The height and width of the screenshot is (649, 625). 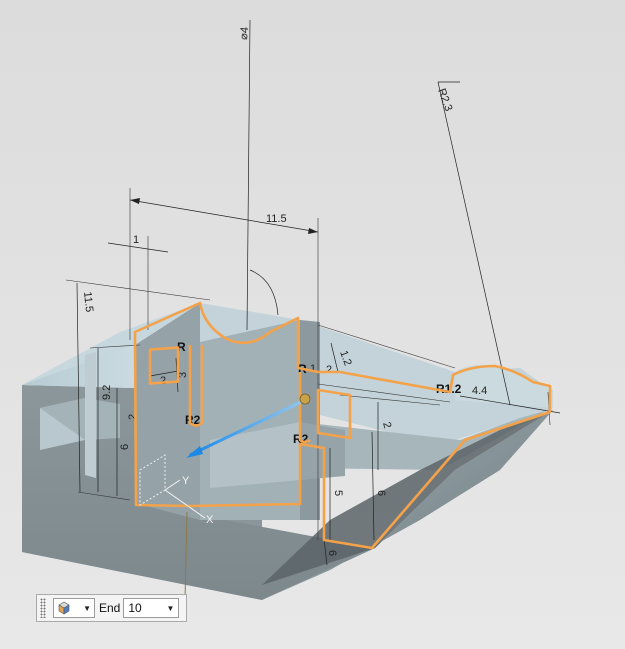 I want to click on toolbar-grip-handle, so click(x=43, y=608).